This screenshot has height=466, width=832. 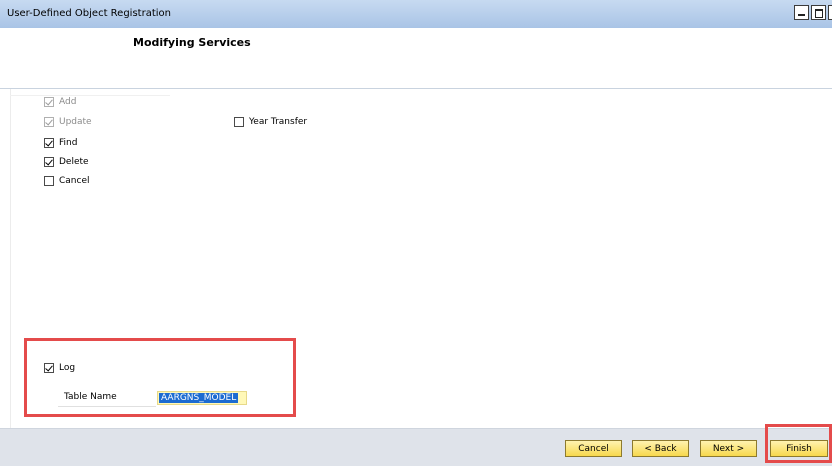 I want to click on checkbox-cancel: Cancel, so click(x=67, y=181).